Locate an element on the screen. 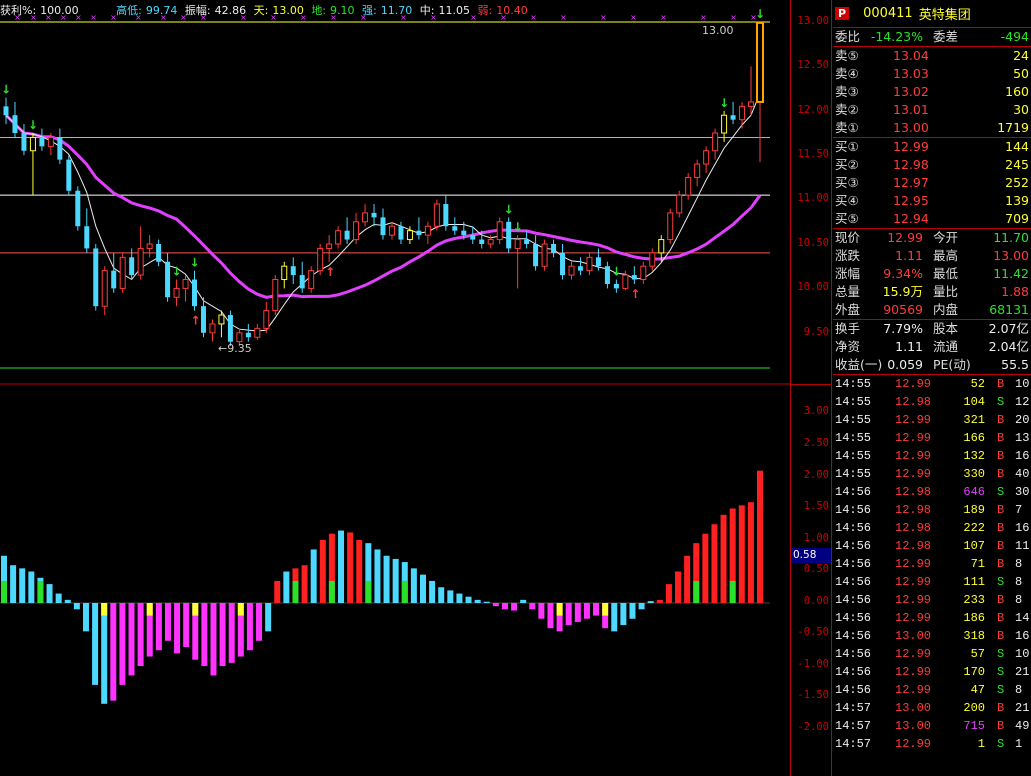  osc-tick: -0.50 is located at coordinates (813, 632).